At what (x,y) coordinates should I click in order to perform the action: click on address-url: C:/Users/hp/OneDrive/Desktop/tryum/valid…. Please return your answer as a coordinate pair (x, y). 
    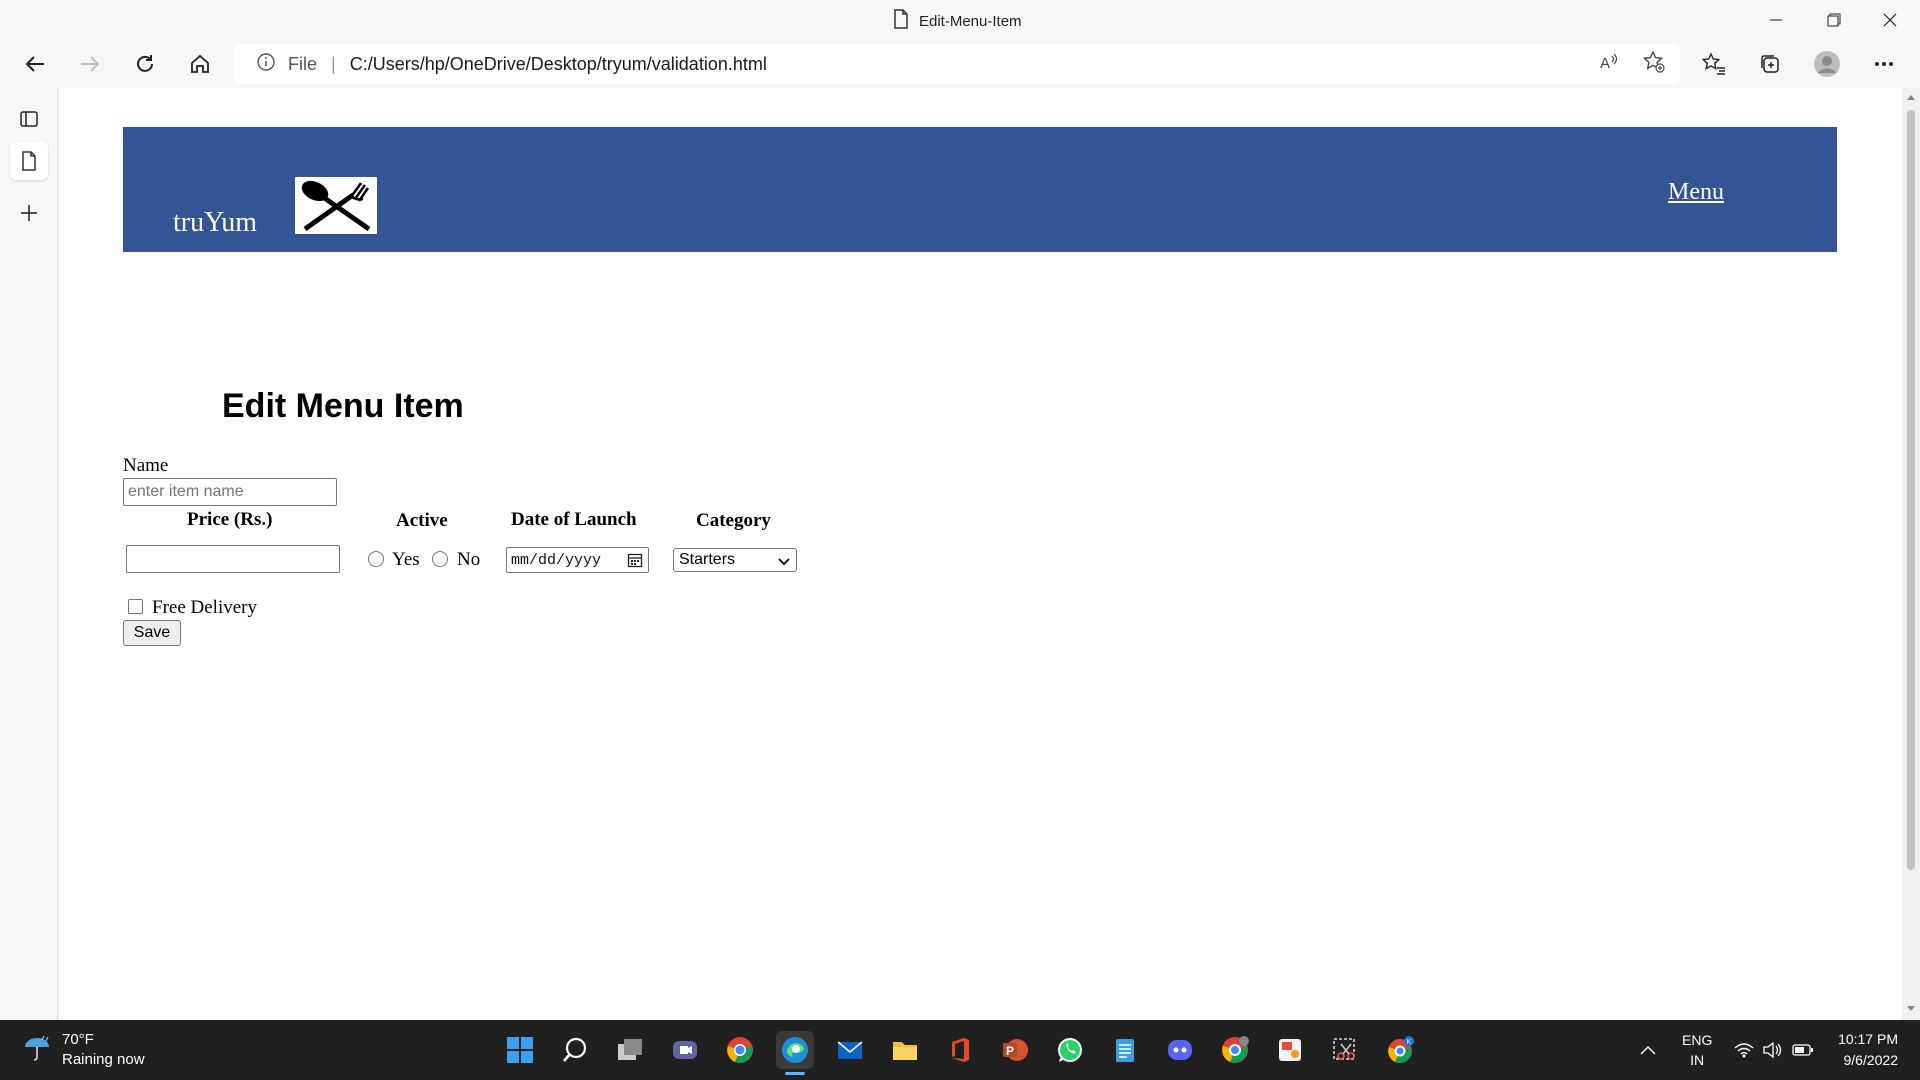
    Looking at the image, I should click on (558, 63).